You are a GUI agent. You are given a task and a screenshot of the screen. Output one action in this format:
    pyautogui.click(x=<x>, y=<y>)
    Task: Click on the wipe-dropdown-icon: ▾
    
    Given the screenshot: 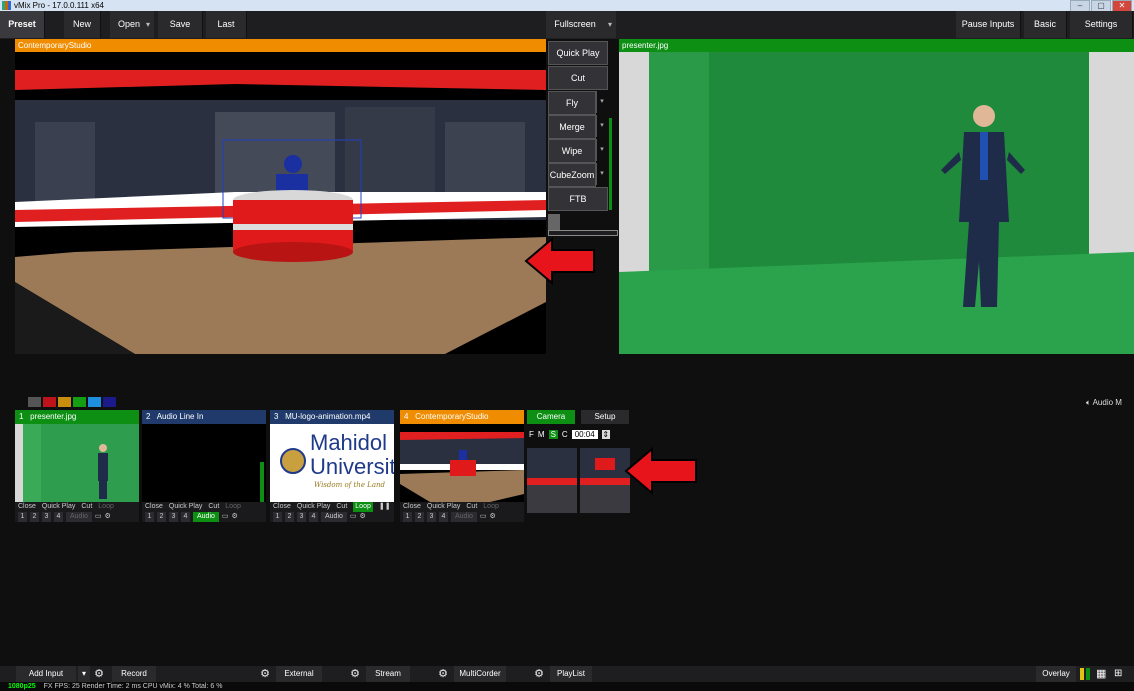 What is the action you would take?
    pyautogui.click(x=601, y=150)
    